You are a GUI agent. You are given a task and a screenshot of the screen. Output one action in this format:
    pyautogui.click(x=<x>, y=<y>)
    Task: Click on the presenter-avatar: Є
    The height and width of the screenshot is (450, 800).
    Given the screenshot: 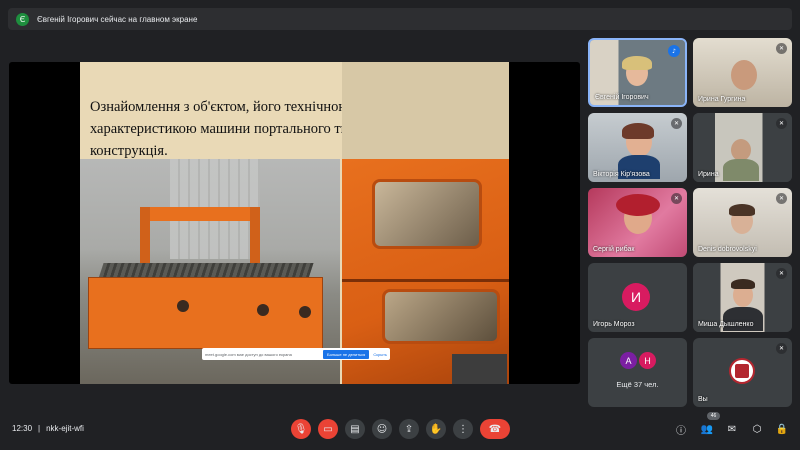 What is the action you would take?
    pyautogui.click(x=22, y=19)
    